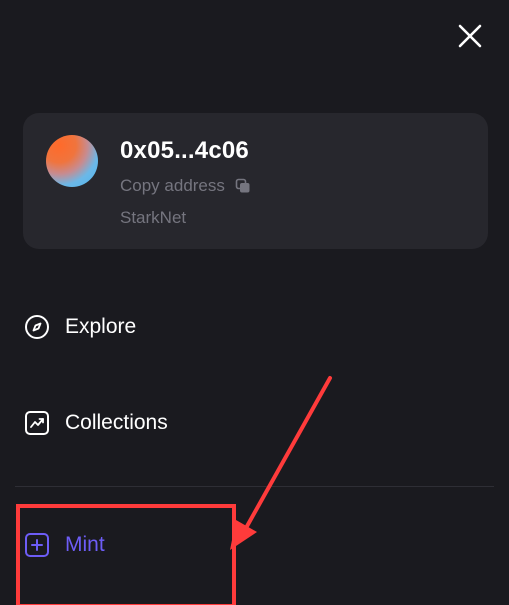 The width and height of the screenshot is (509, 605). I want to click on nav-item-collections-label: Collections, so click(116, 422).